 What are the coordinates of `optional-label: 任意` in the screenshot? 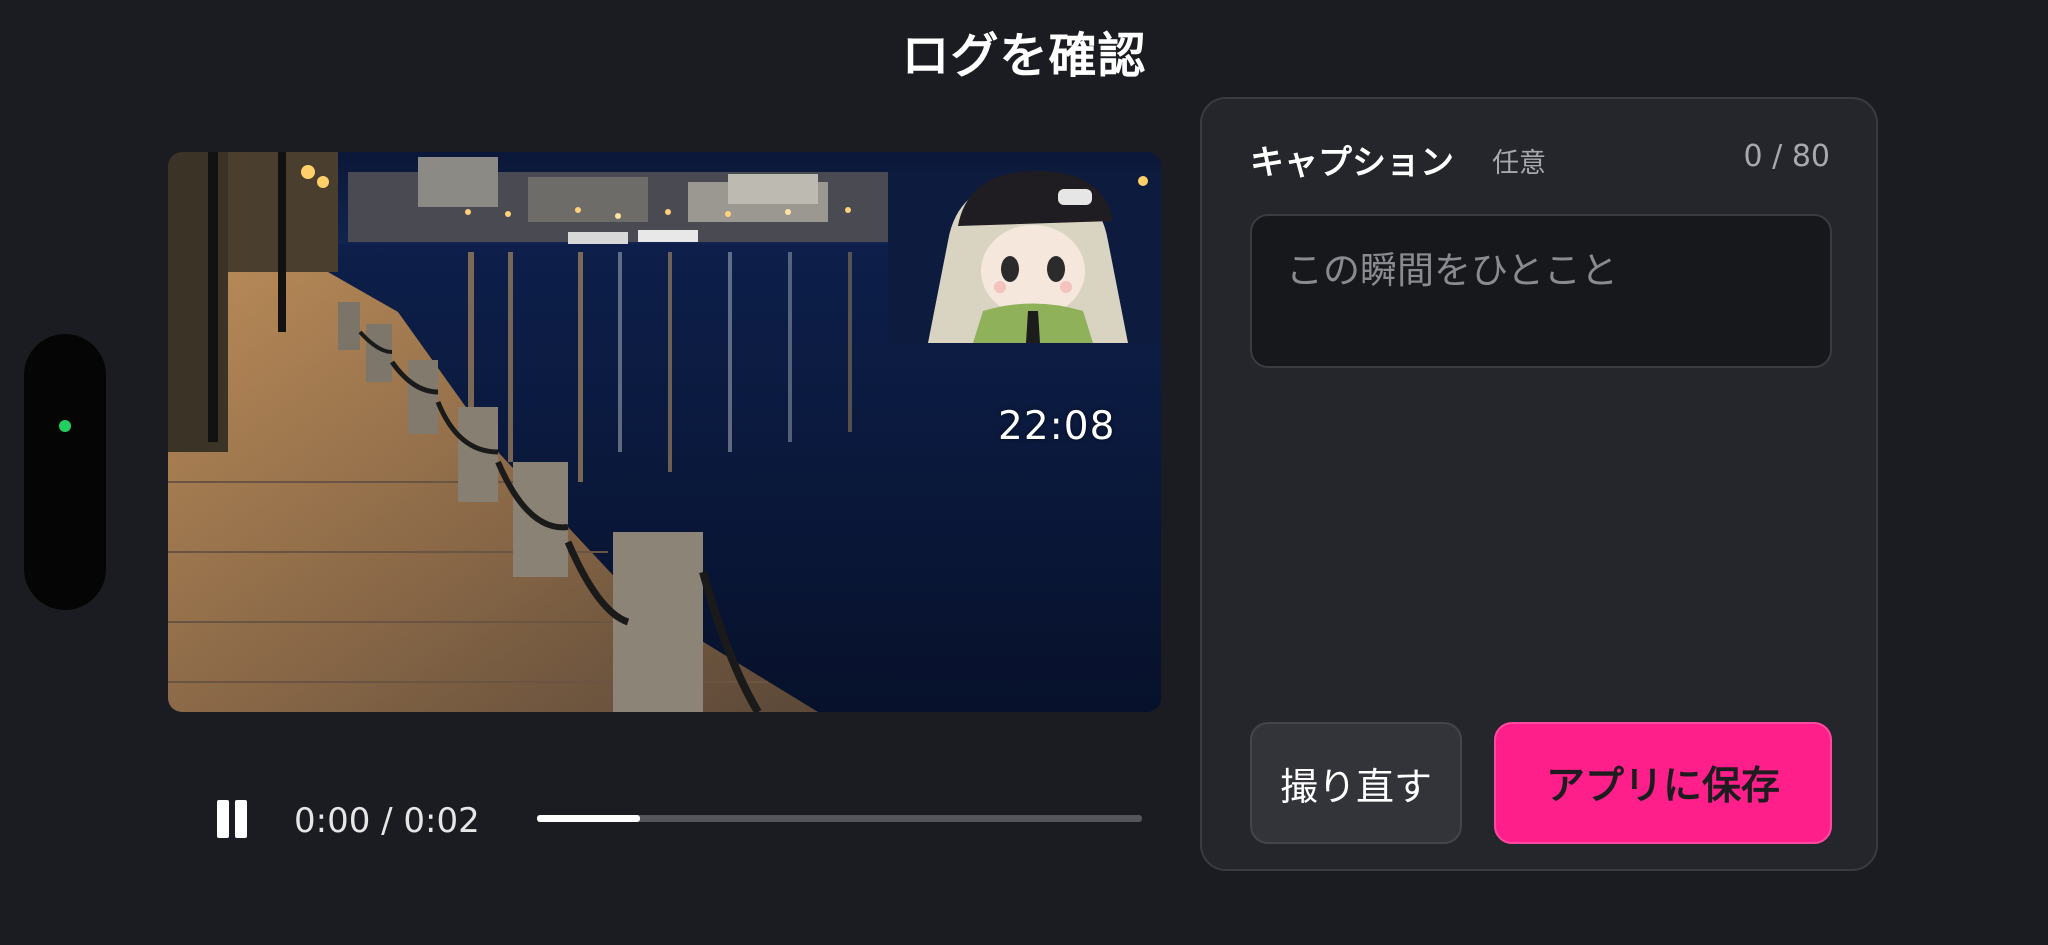 It's located at (1519, 163).